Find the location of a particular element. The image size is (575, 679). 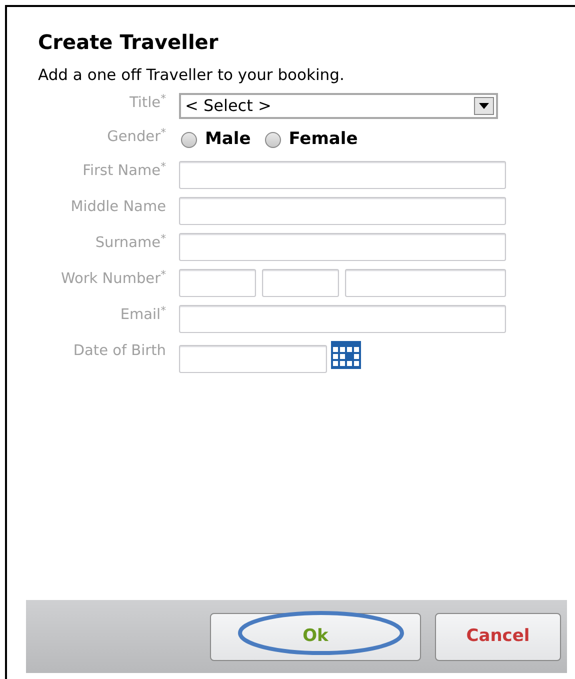

number-field is located at coordinates (425, 283).